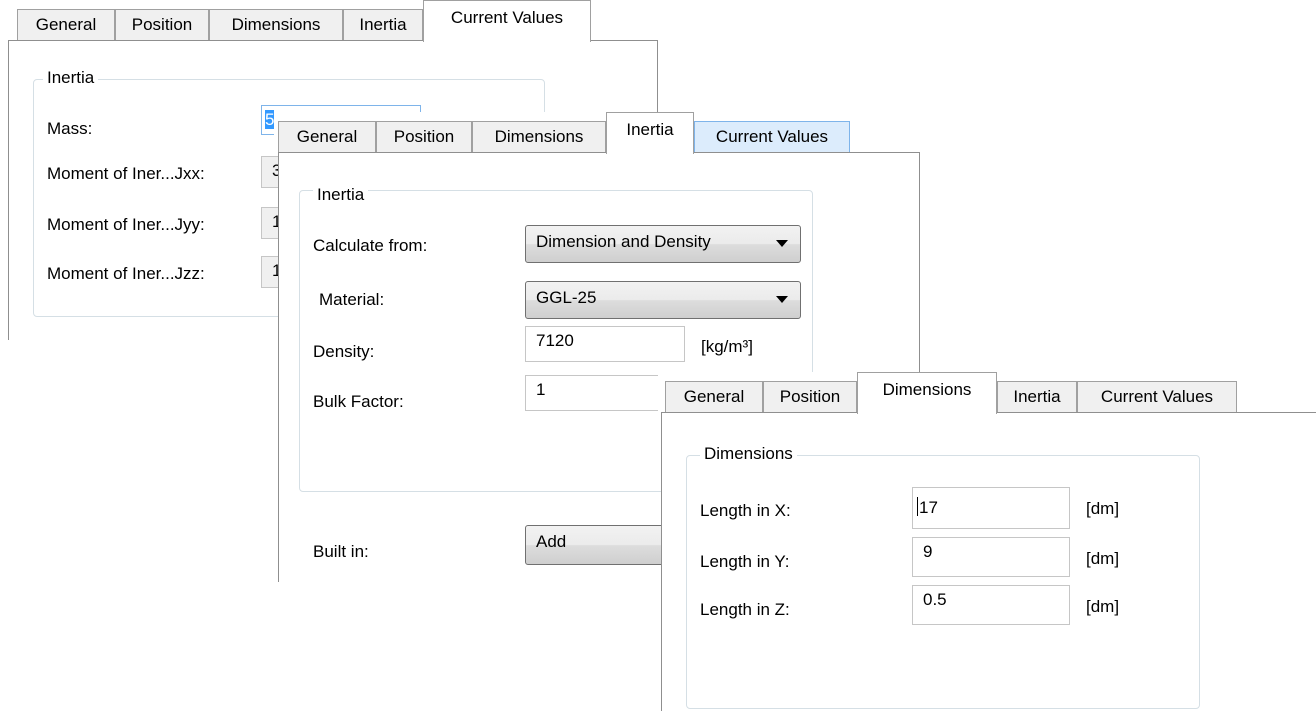  What do you see at coordinates (1103, 606) in the screenshot?
I see `length-z-unit: [dm]` at bounding box center [1103, 606].